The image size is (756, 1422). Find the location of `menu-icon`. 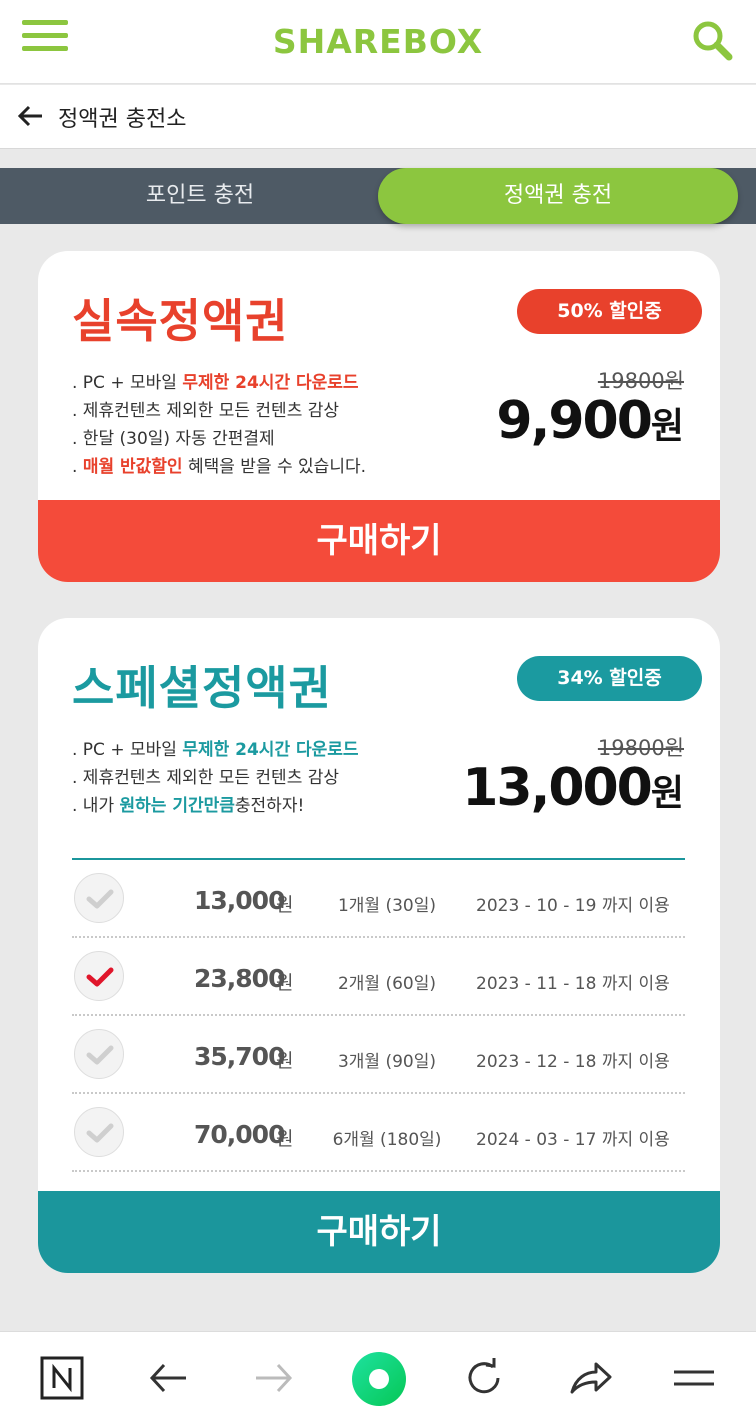

menu-icon is located at coordinates (694, 1378).